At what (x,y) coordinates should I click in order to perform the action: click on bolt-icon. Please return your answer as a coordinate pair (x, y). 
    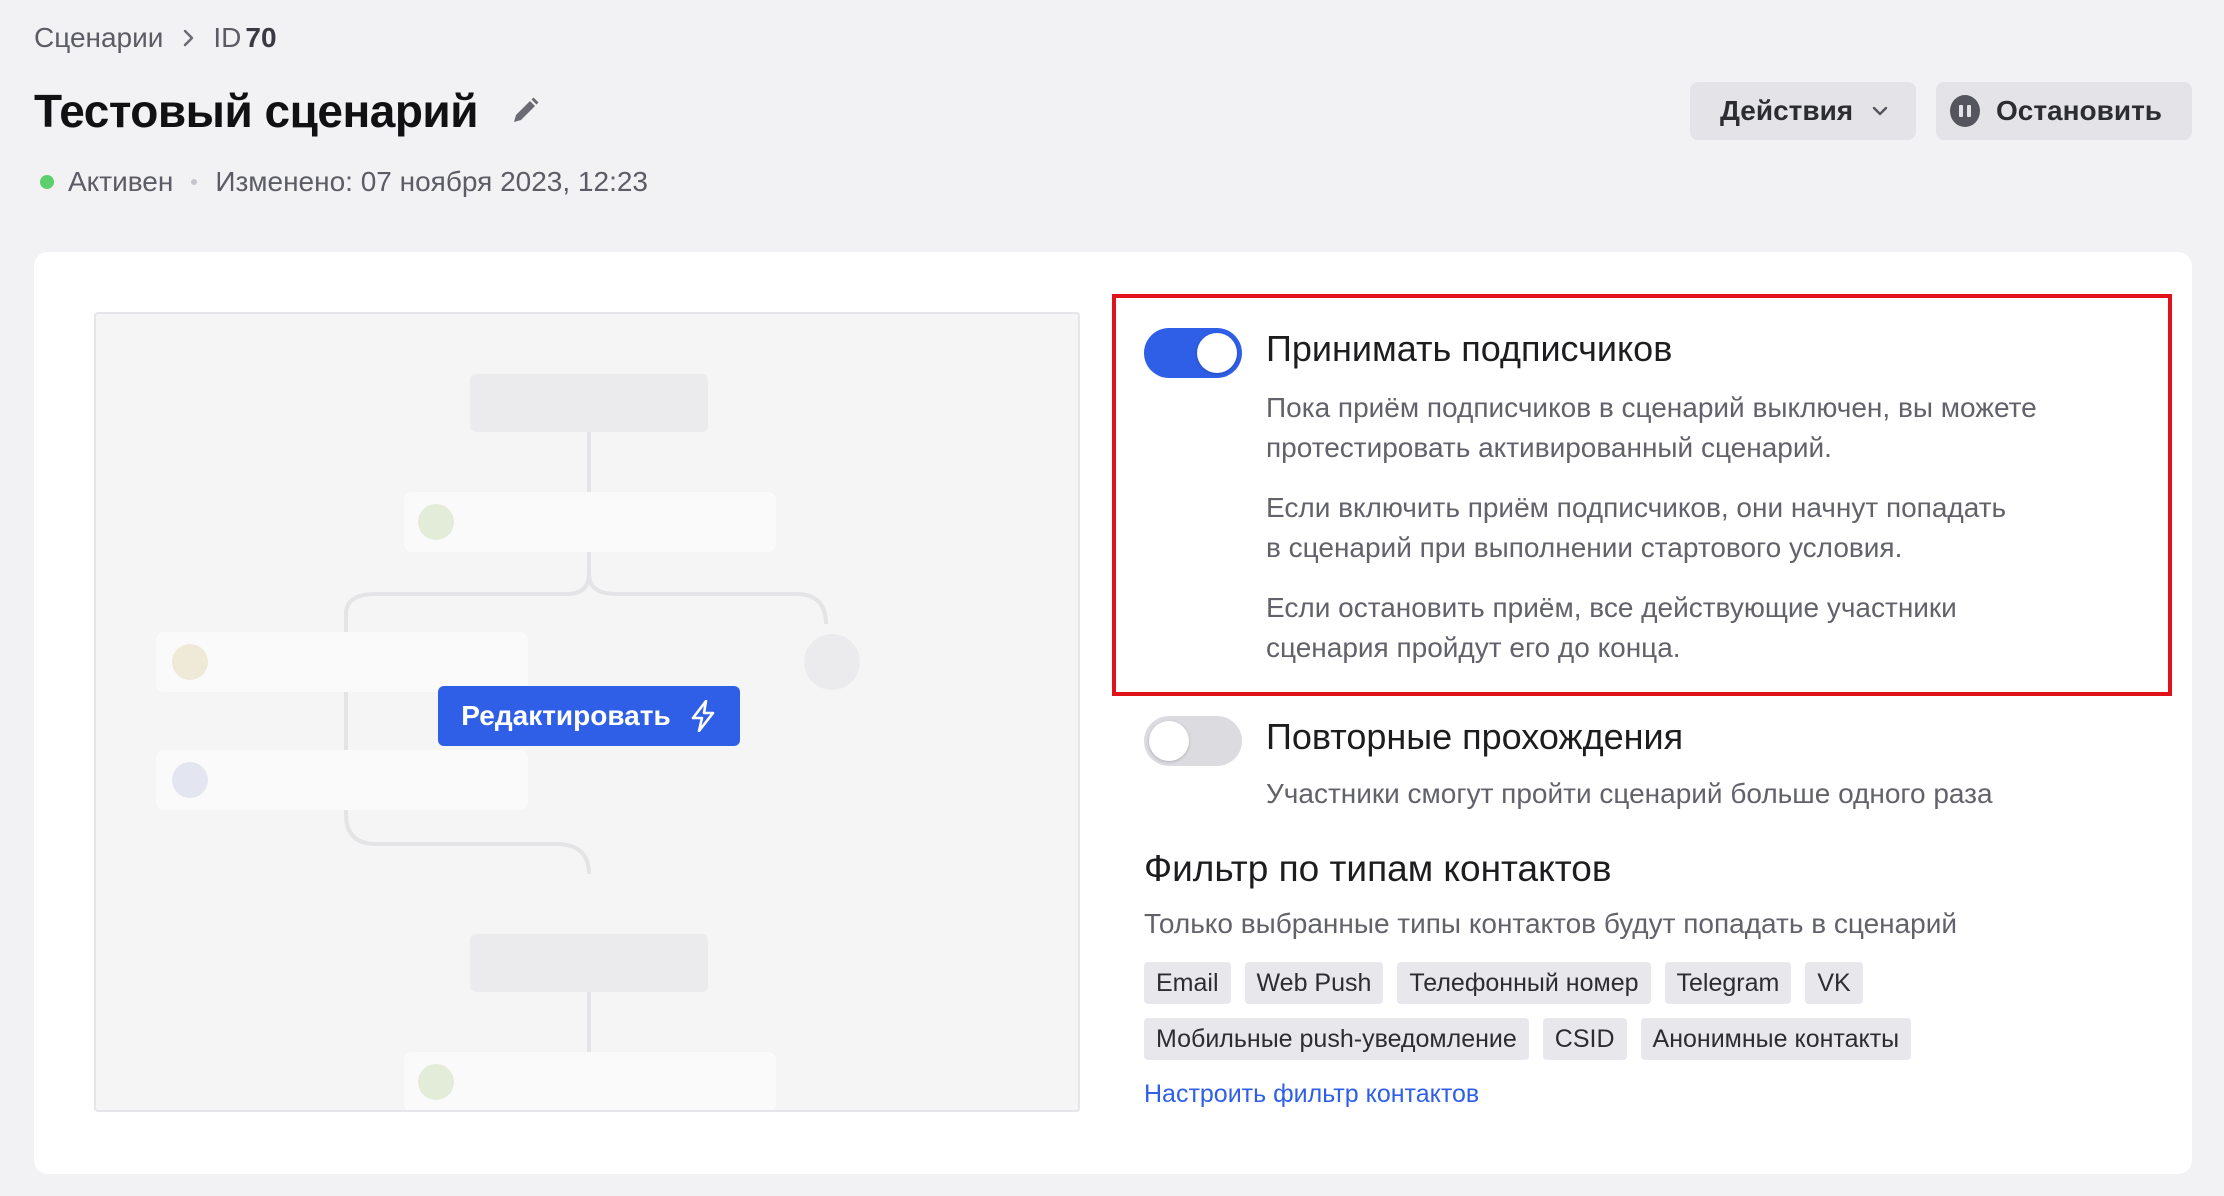
    Looking at the image, I should click on (703, 716).